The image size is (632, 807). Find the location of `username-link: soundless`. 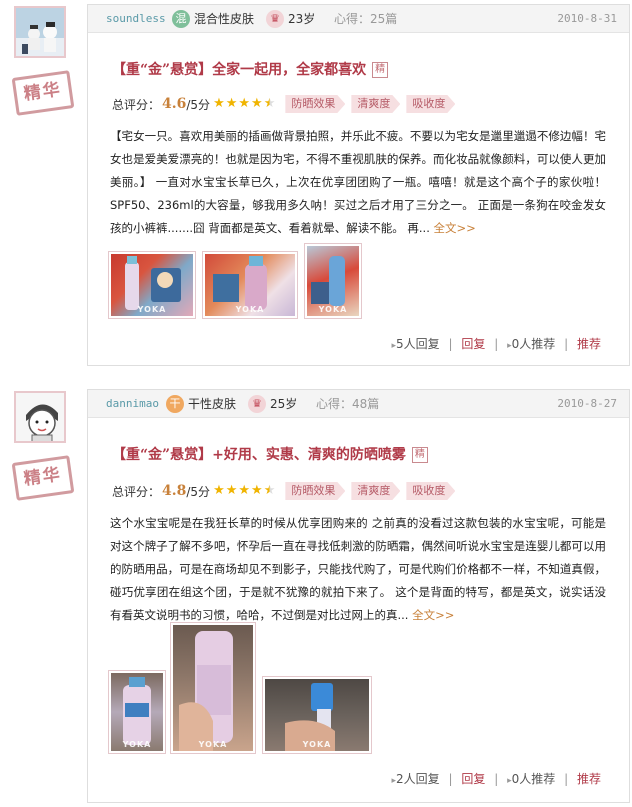

username-link: soundless is located at coordinates (136, 19).